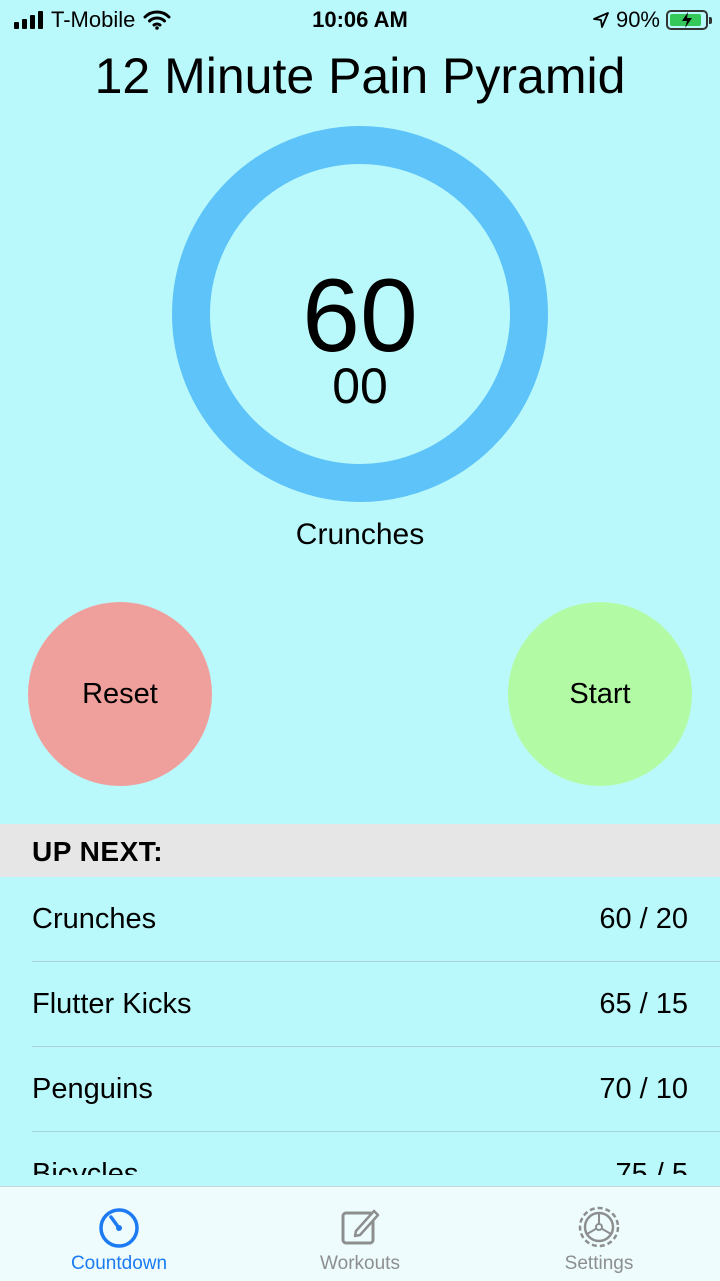 This screenshot has height=1281, width=720. I want to click on exercise-value: 75 / 5, so click(651, 1166).